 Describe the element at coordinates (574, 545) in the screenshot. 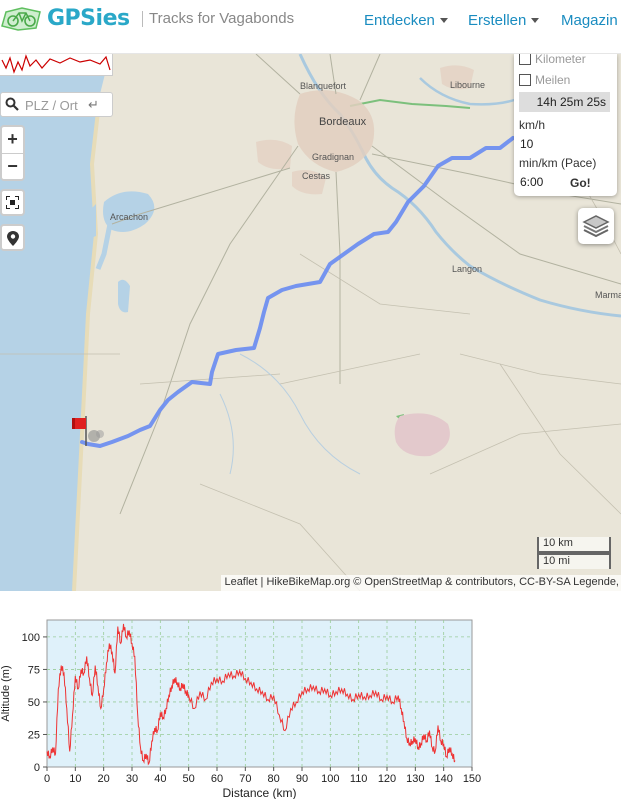

I see `scale-km: 10 km` at that location.